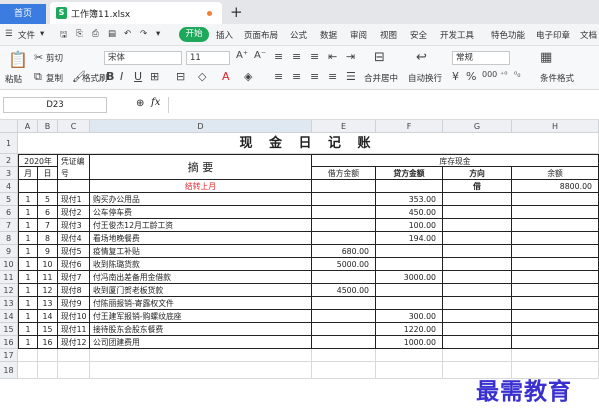 The width and height of the screenshot is (599, 419). What do you see at coordinates (202, 76) in the screenshot?
I see `fill-color-icon: ◇` at bounding box center [202, 76].